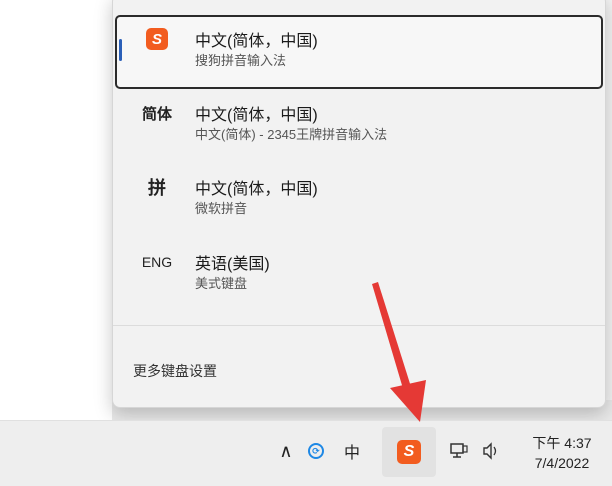 This screenshot has width=612, height=486. Describe the element at coordinates (232, 264) in the screenshot. I see `ime-item-title: 英语(美国)` at that location.